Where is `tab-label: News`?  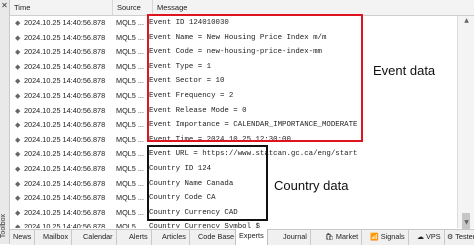 tab-label: News is located at coordinates (22, 236).